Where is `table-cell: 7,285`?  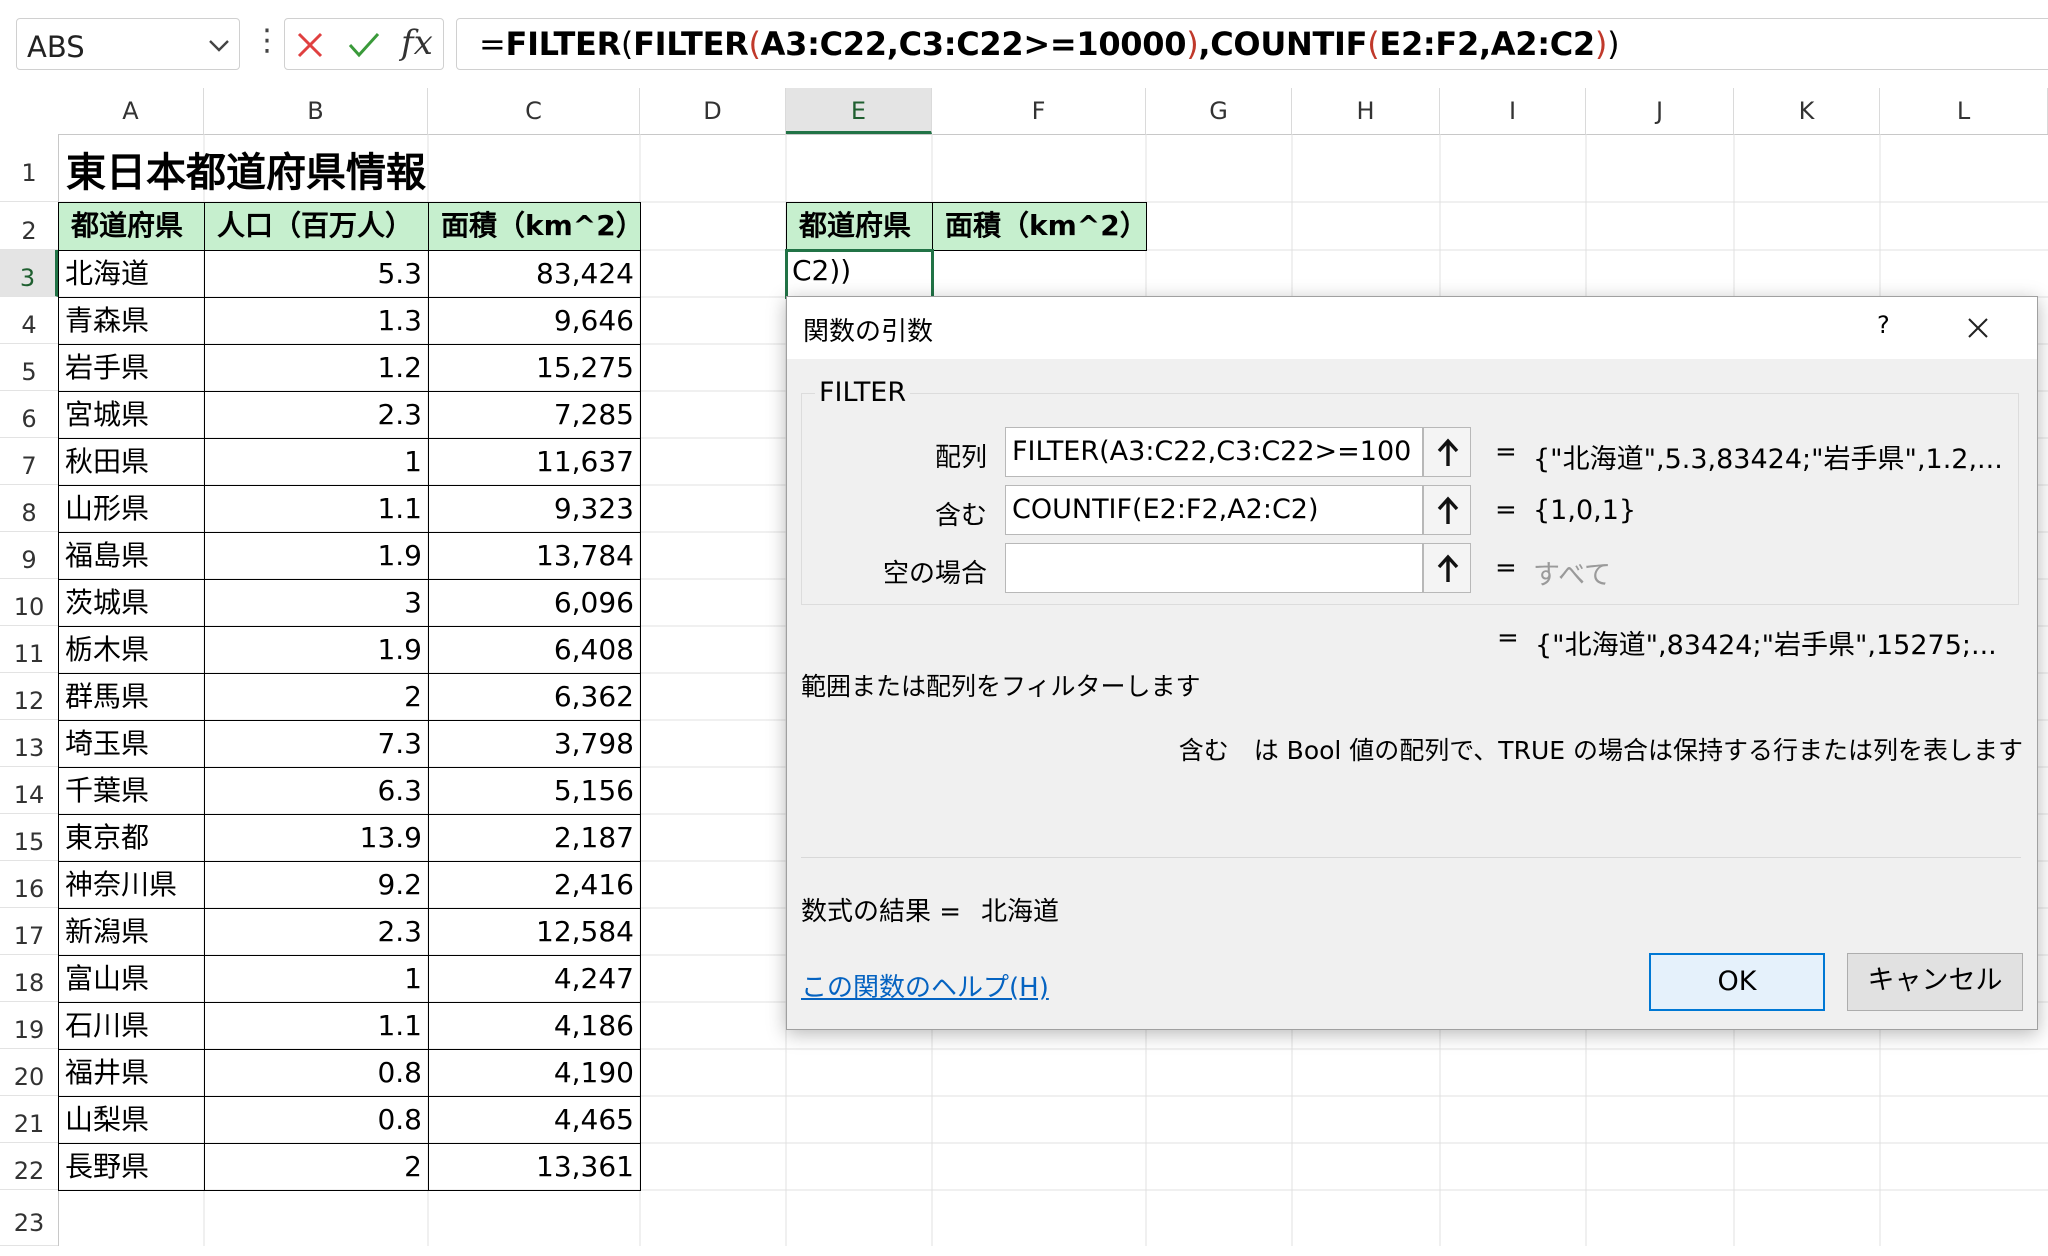
table-cell: 7,285 is located at coordinates (534, 415).